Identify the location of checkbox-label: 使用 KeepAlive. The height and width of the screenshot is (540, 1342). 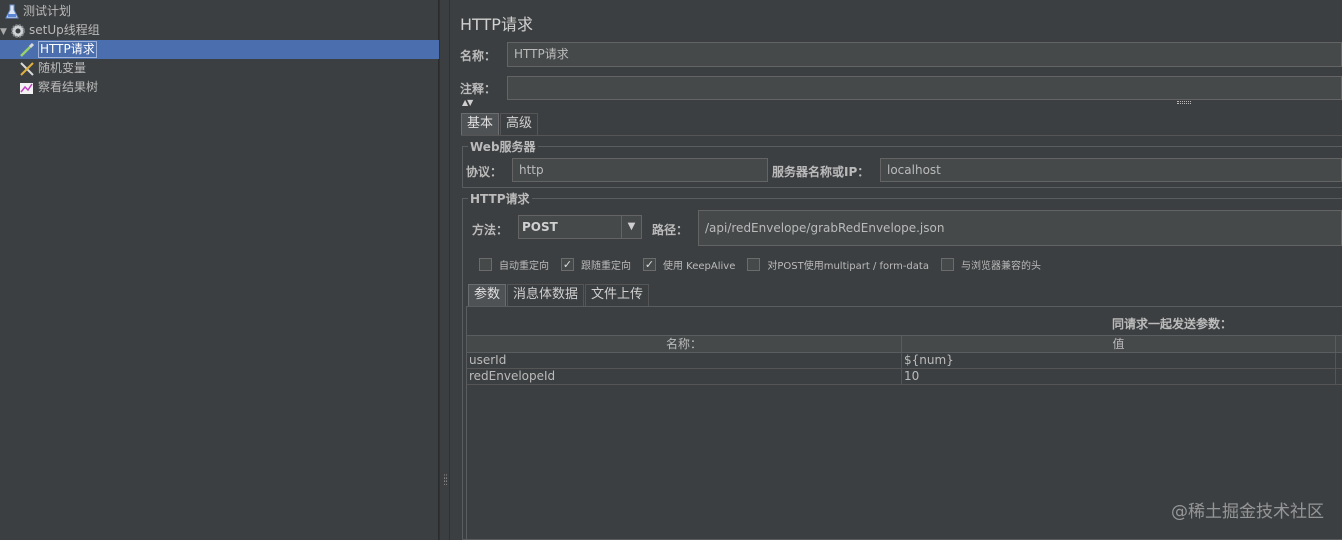
(699, 266).